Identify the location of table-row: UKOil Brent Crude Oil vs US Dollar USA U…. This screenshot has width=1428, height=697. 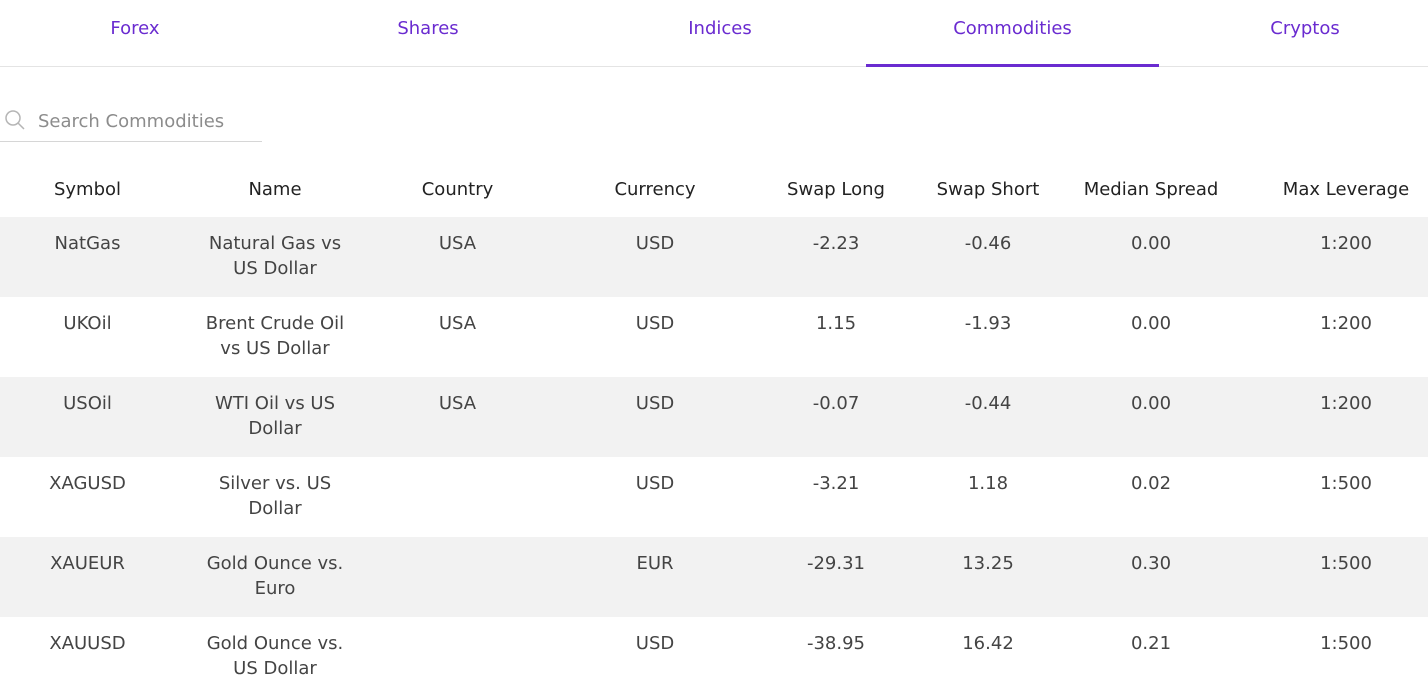
(714, 337).